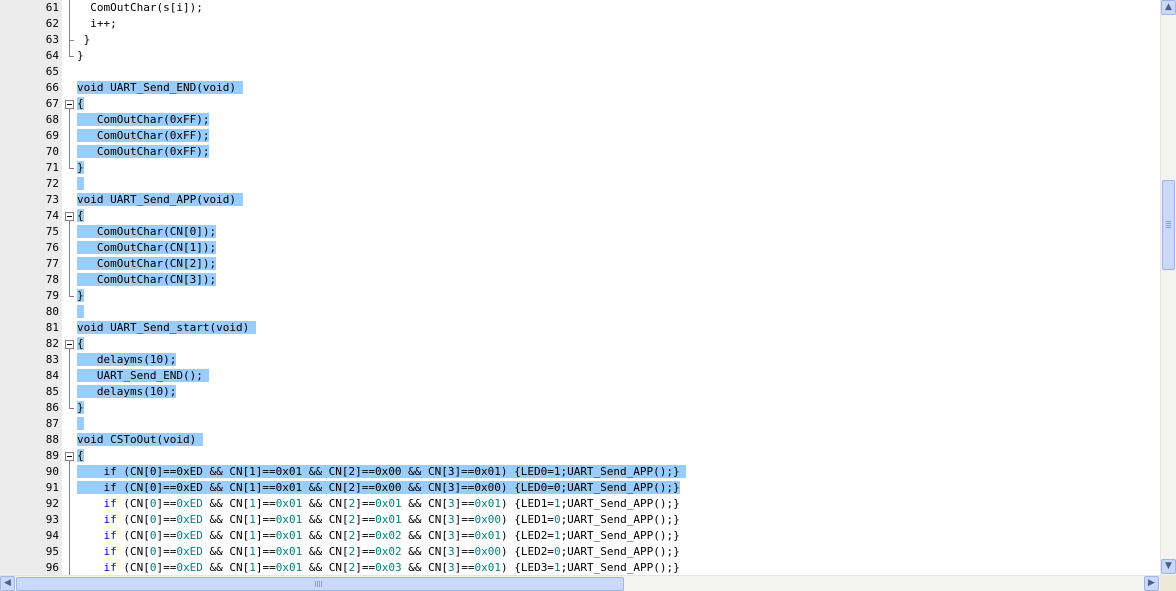 The width and height of the screenshot is (1176, 591). I want to click on vertical-scrollbar: ▲ ▼, so click(1168, 287).